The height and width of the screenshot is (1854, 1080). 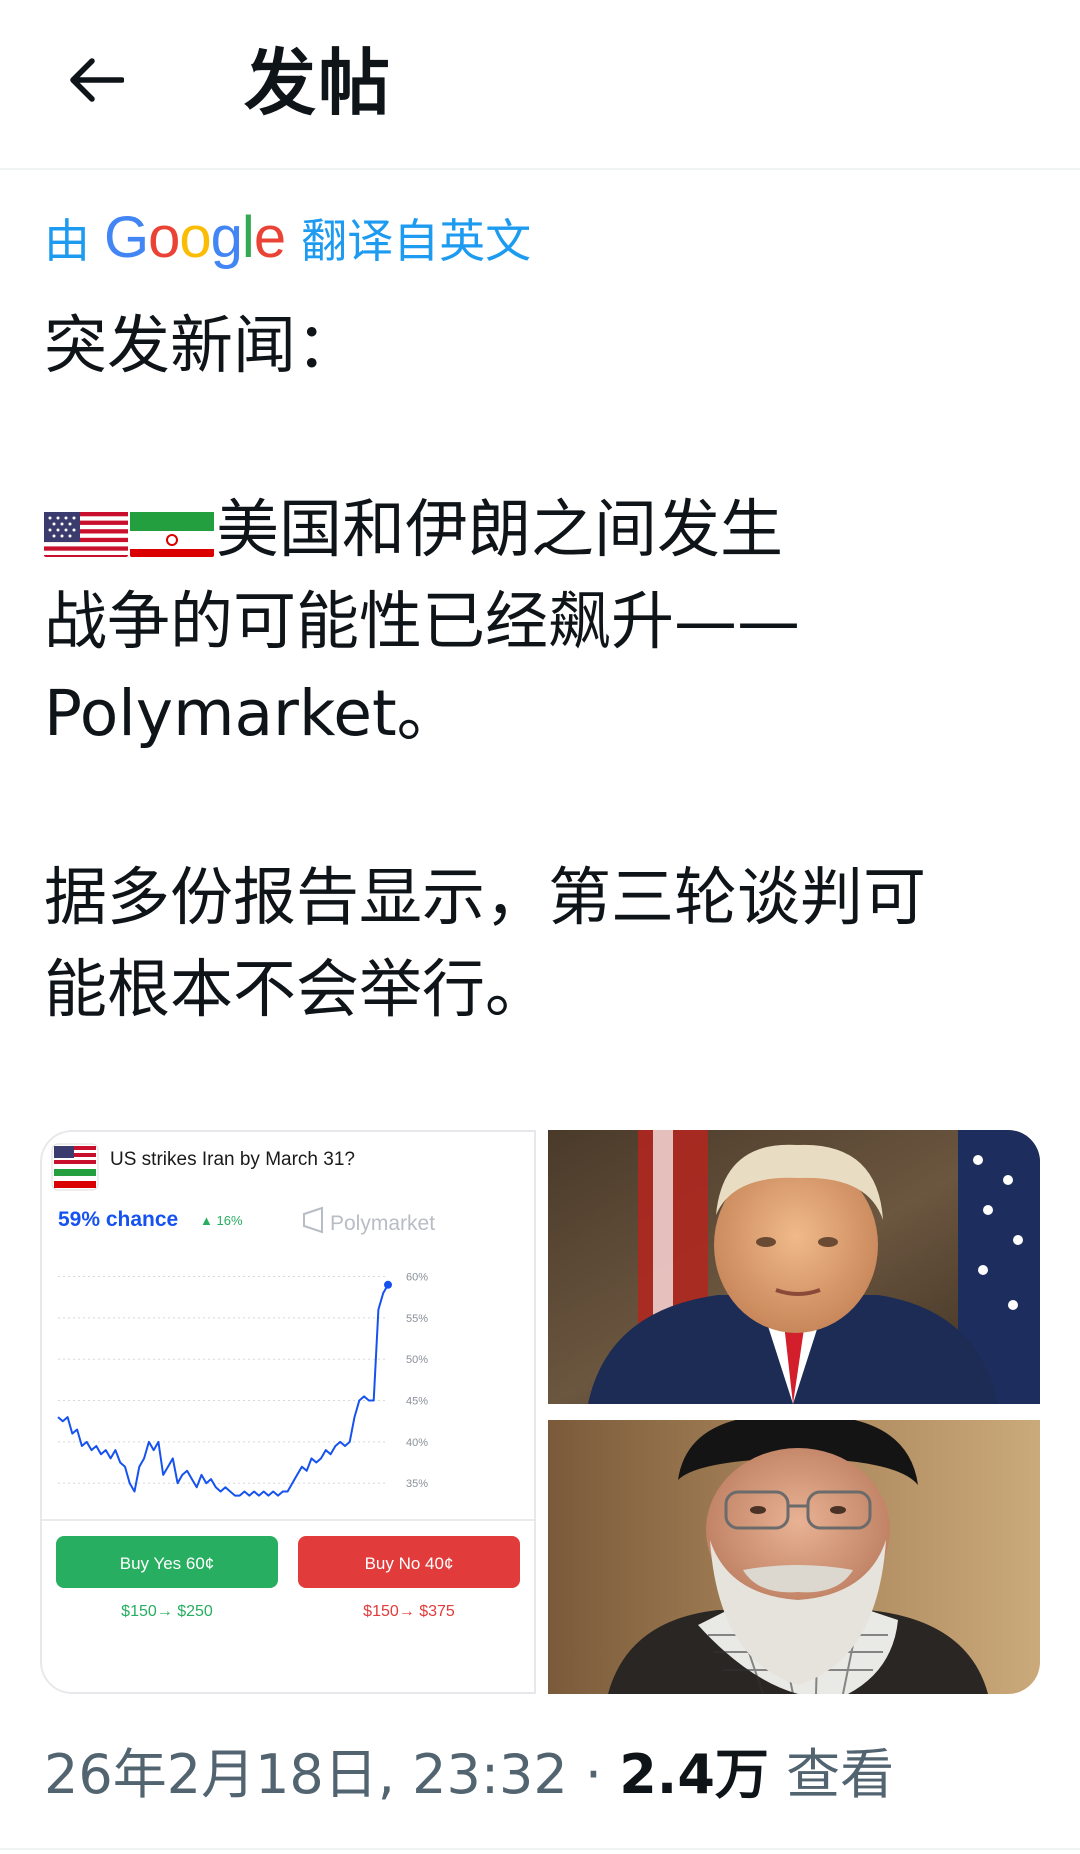 What do you see at coordinates (794, 1557) in the screenshot?
I see `photo-cleric` at bounding box center [794, 1557].